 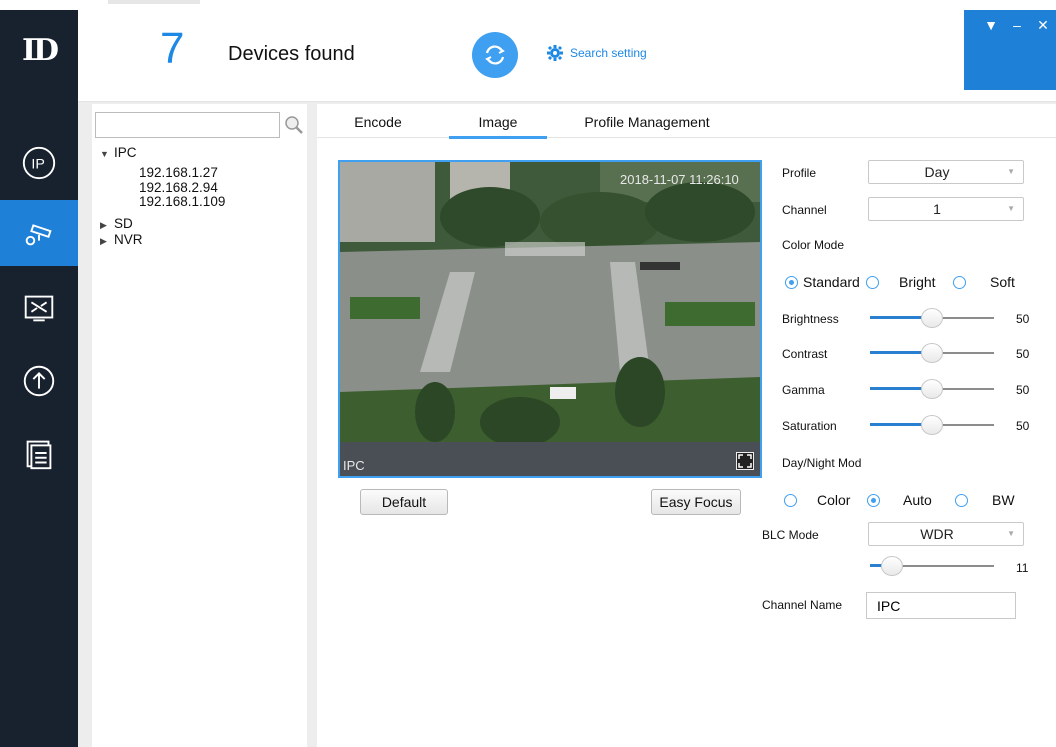 What do you see at coordinates (802, 605) in the screenshot?
I see `channel-name-label: Channel Name` at bounding box center [802, 605].